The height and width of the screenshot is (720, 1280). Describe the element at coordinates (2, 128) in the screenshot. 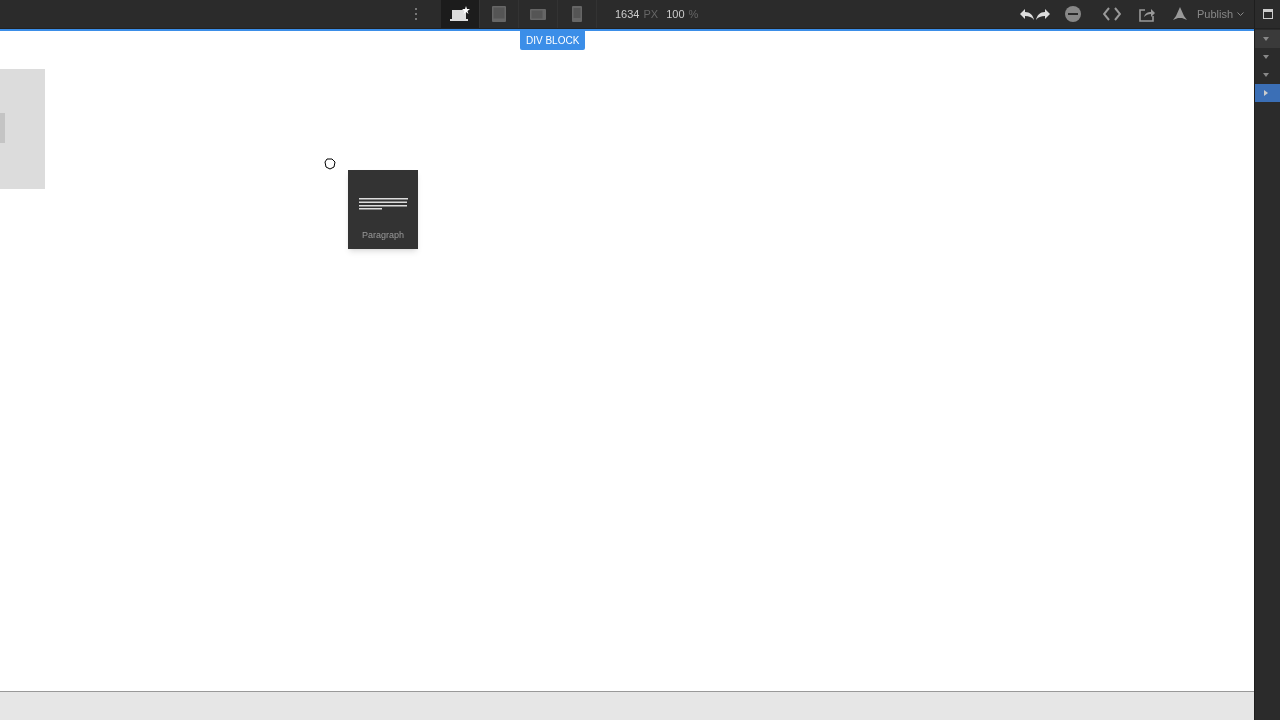

I see `handle` at that location.